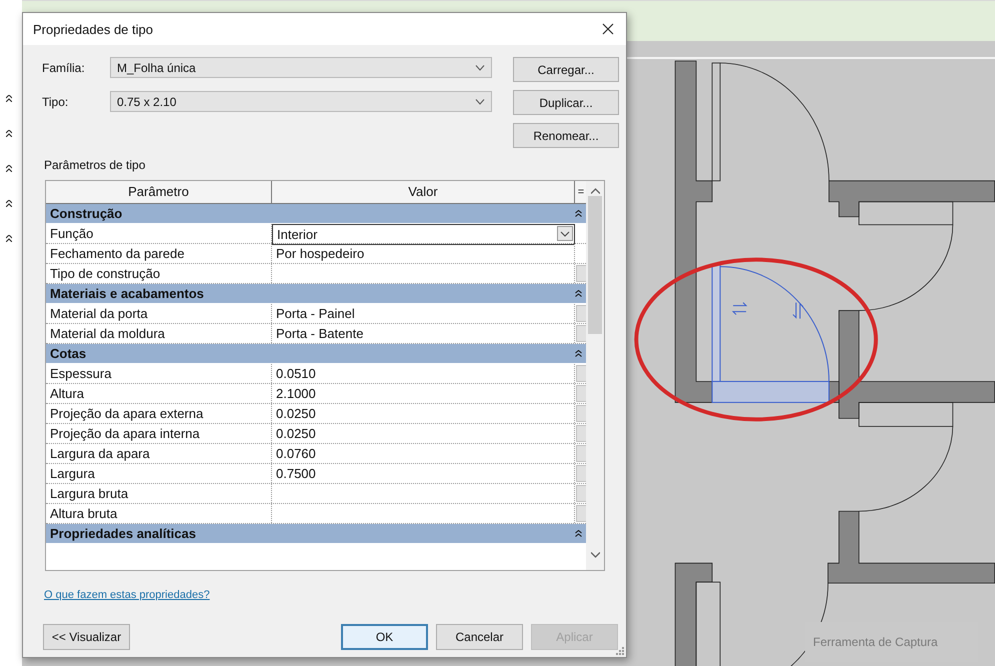 Image resolution: width=995 pixels, height=666 pixels. I want to click on scroll-thumb, so click(595, 265).